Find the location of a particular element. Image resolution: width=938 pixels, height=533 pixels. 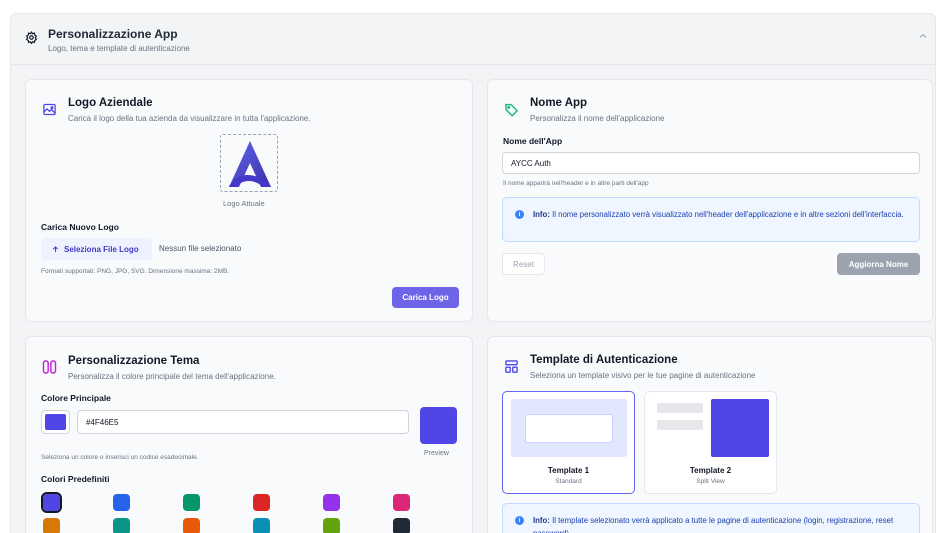

auth-template-card-title: Template di Autenticazione is located at coordinates (604, 360).